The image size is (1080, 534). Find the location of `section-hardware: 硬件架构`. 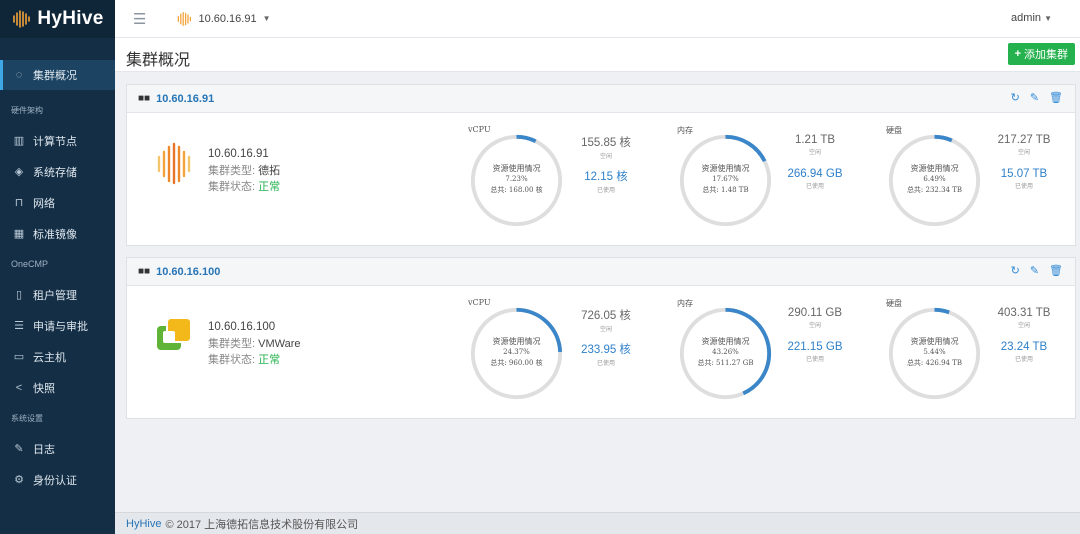

section-hardware: 硬件架构 is located at coordinates (27, 110).